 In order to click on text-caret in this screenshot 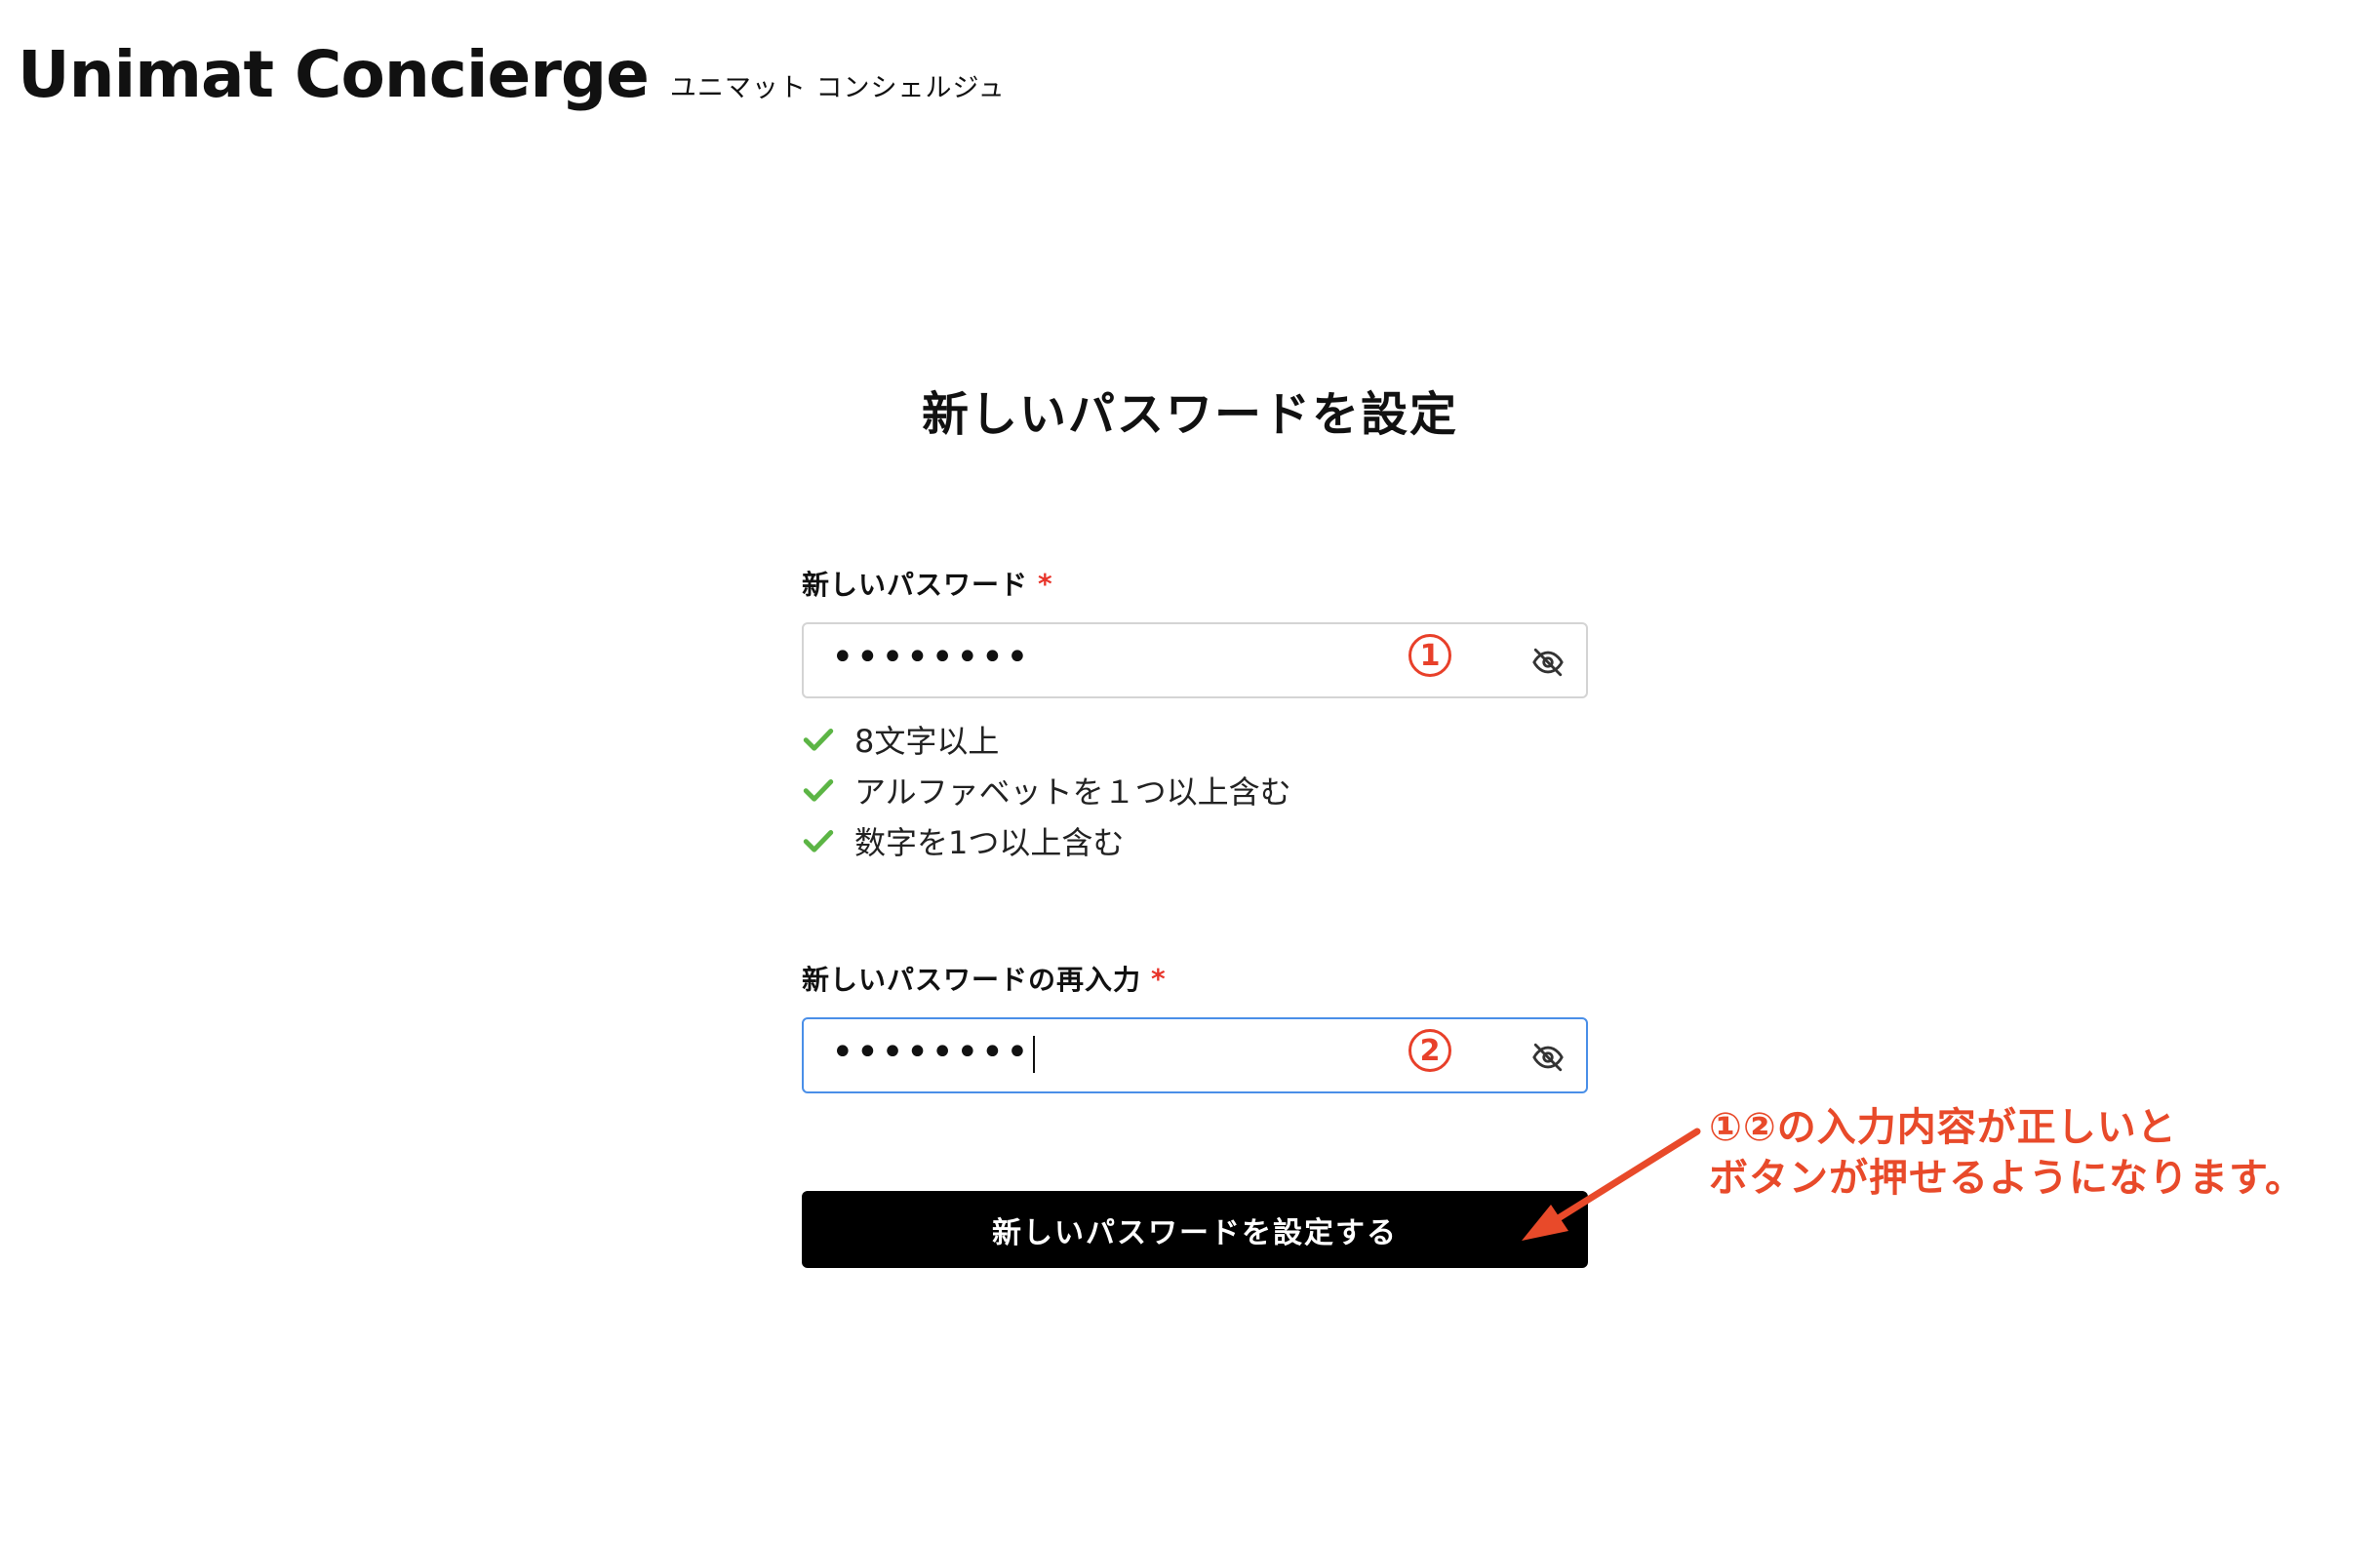, I will do `click(1033, 1054)`.